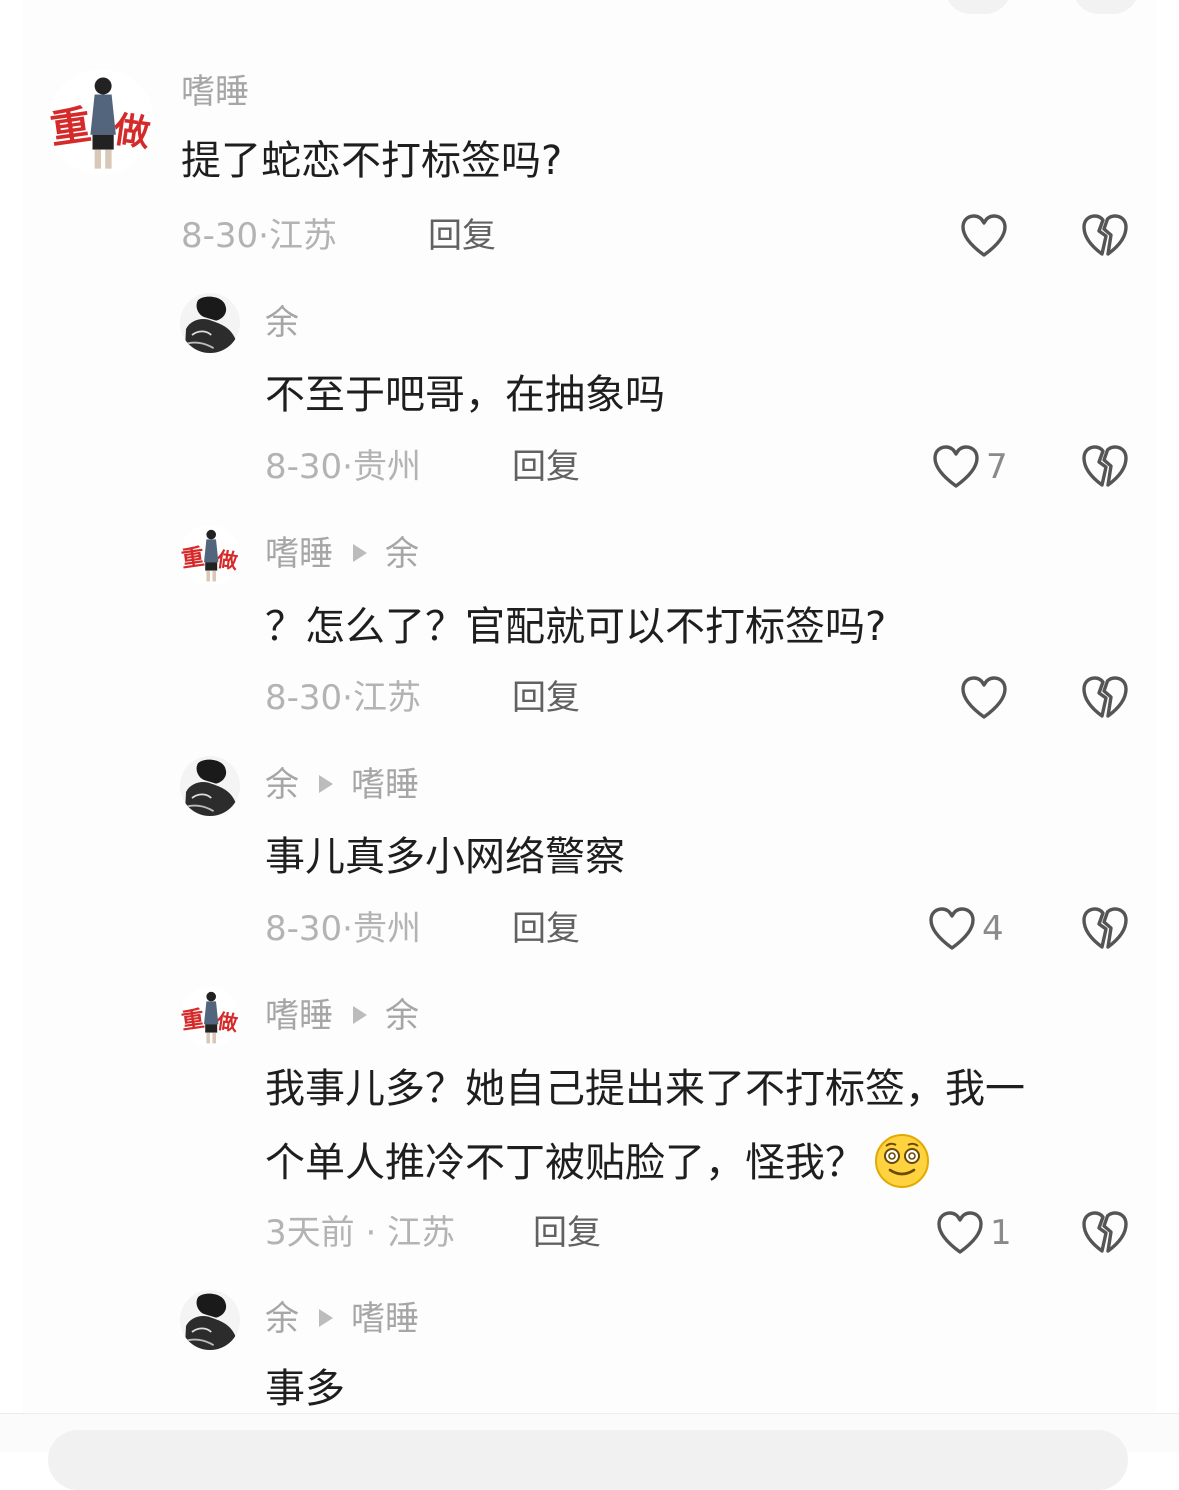  Describe the element at coordinates (576, 627) in the screenshot. I see `comment-text: ？怎么了？官配就可以不打标签吗?` at that location.